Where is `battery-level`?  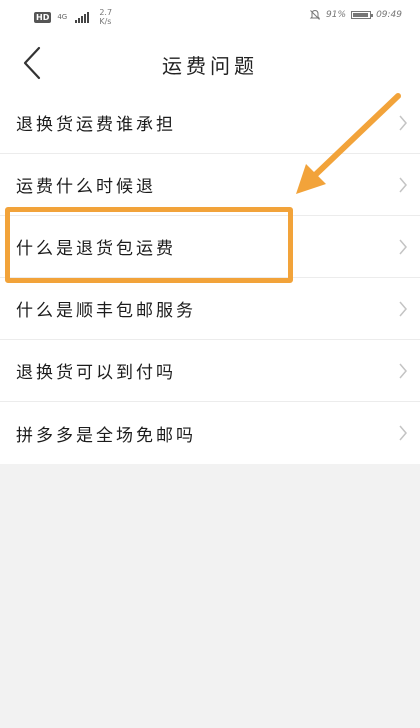
battery-level is located at coordinates (361, 15).